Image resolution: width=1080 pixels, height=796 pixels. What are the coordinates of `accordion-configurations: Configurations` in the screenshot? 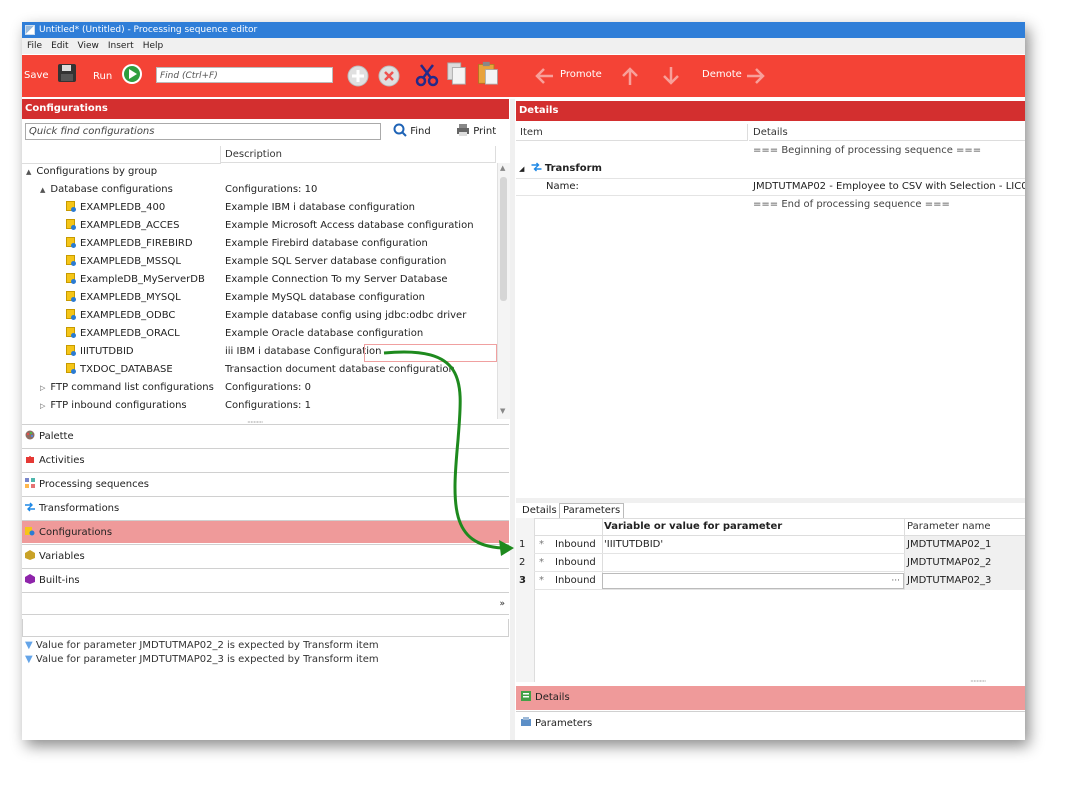 It's located at (265, 531).